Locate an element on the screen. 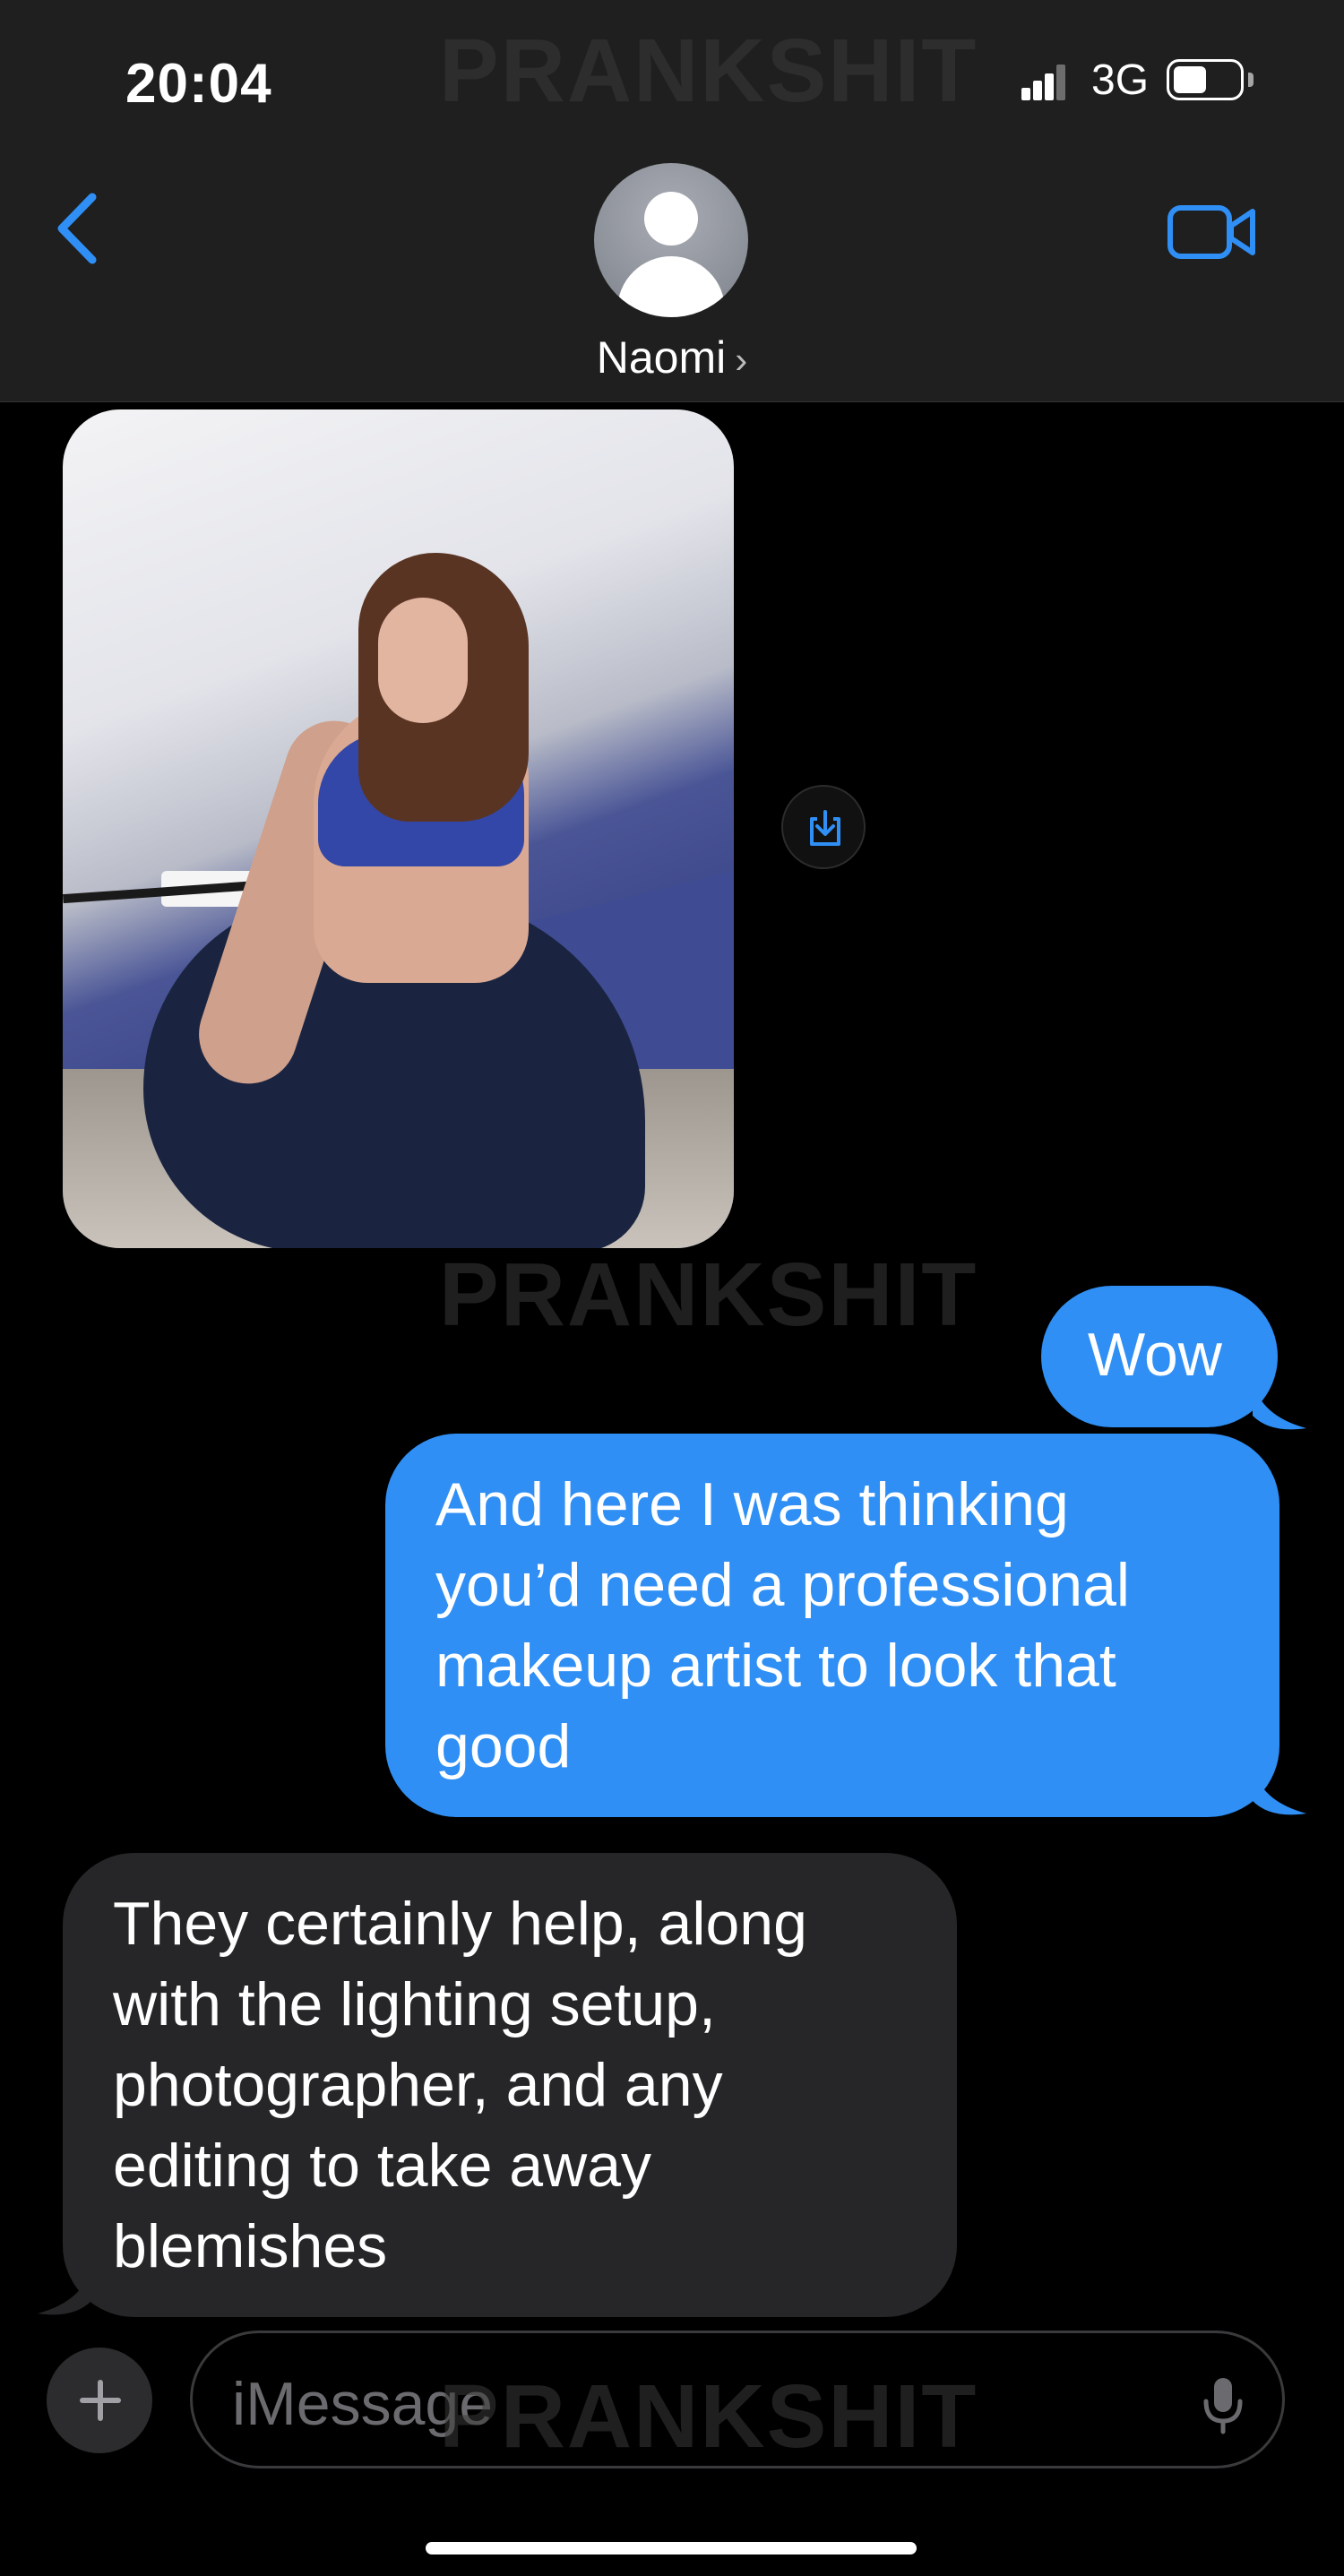 The width and height of the screenshot is (1344, 2576). contact-name: Naomi is located at coordinates (661, 357).